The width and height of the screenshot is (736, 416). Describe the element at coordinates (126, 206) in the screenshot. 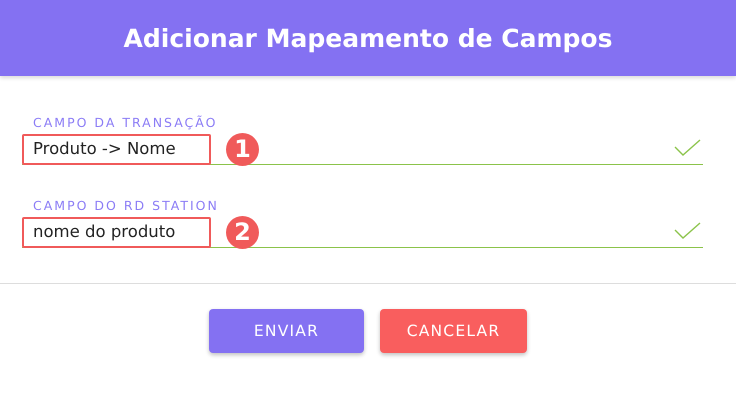

I see `field-label: CAMPO DO RD STATION` at that location.